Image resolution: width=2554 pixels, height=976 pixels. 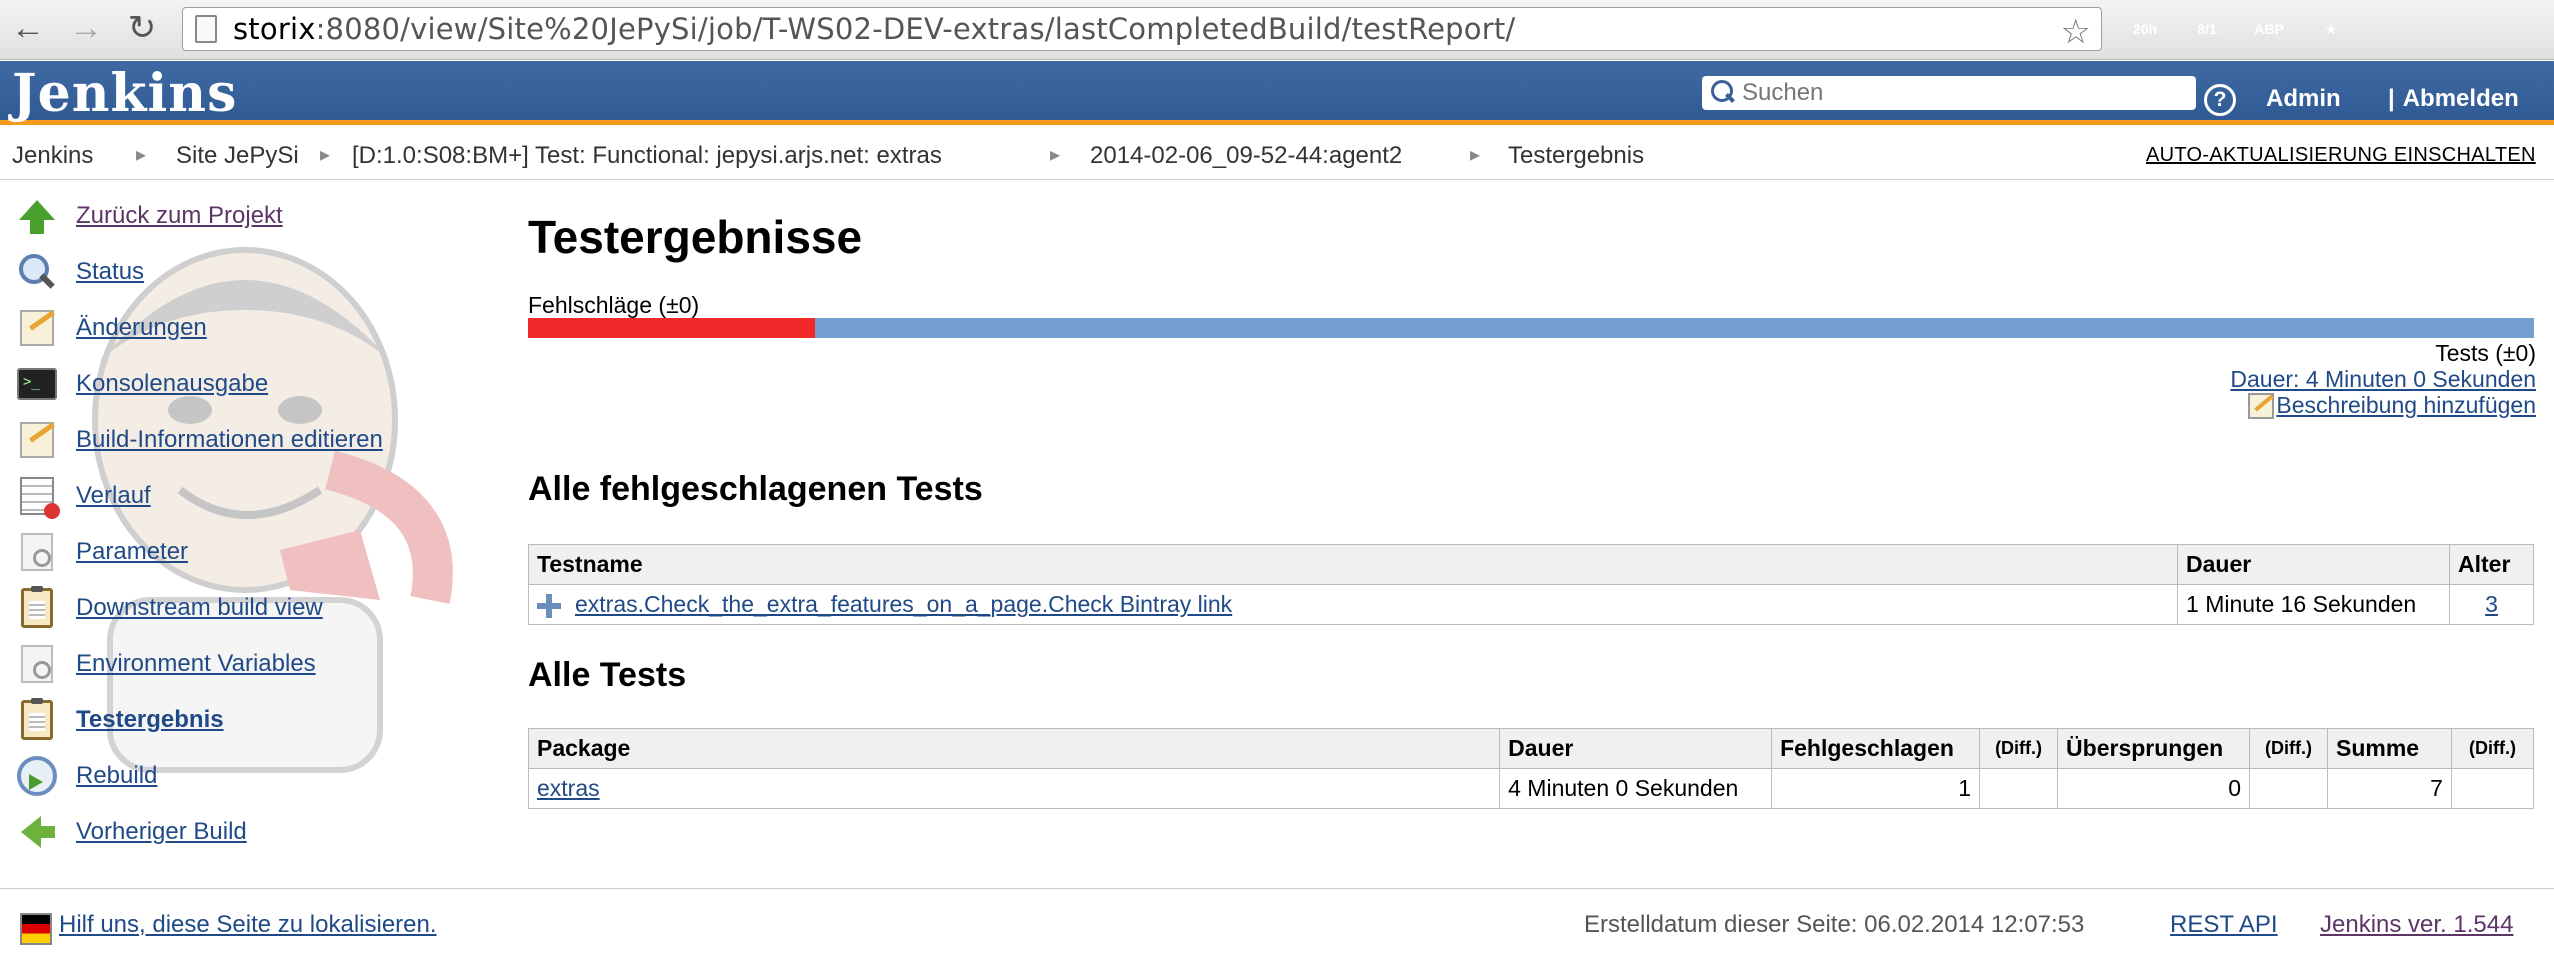 I want to click on expand-plus-icon, so click(x=549, y=605).